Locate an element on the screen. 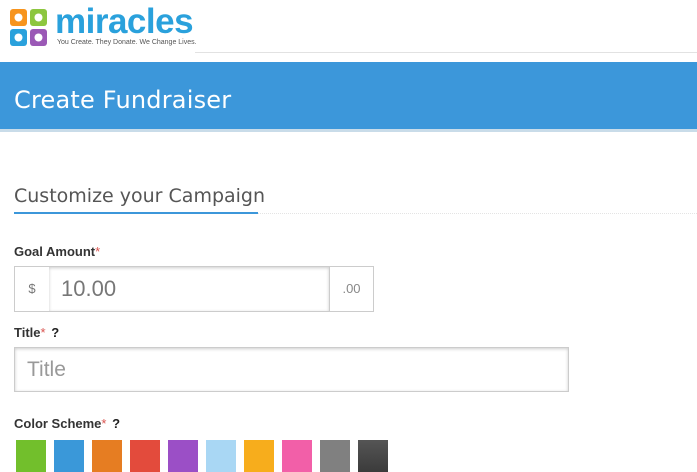 This screenshot has width=697, height=472. color-swatch-light-blue is located at coordinates (221, 456).